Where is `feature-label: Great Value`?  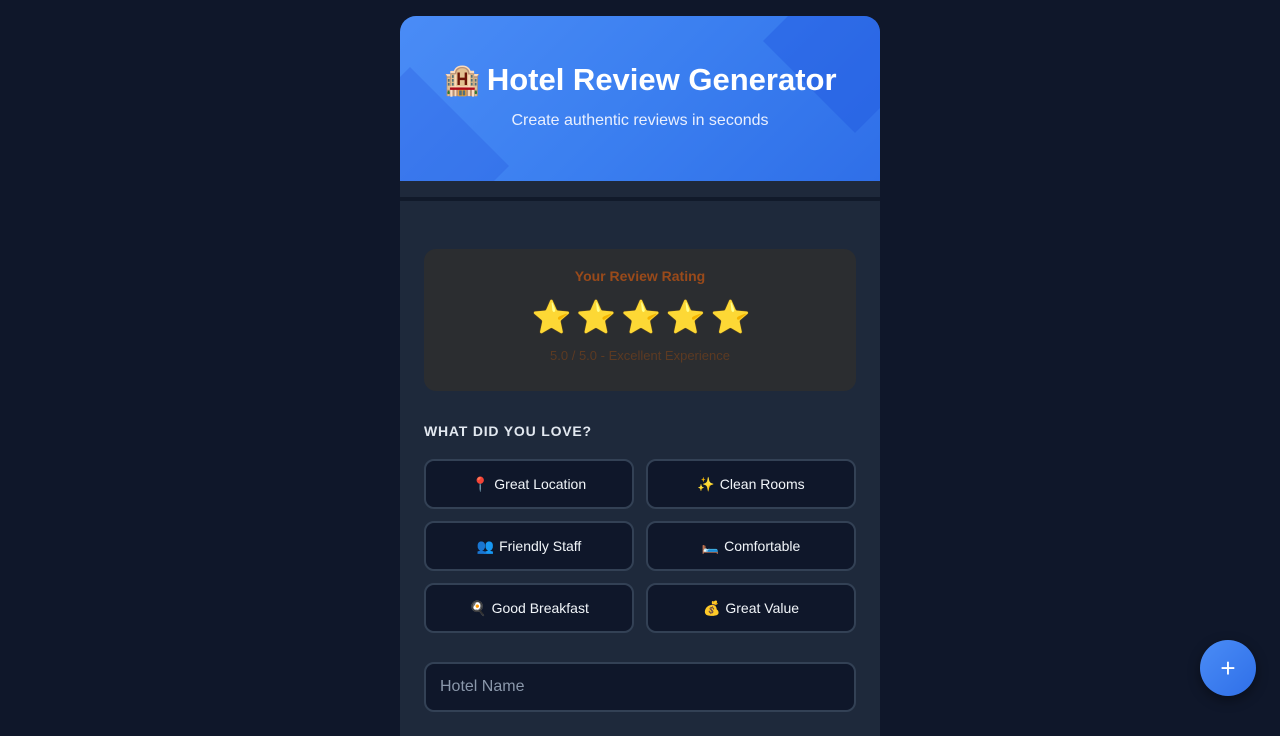 feature-label: Great Value is located at coordinates (762, 608).